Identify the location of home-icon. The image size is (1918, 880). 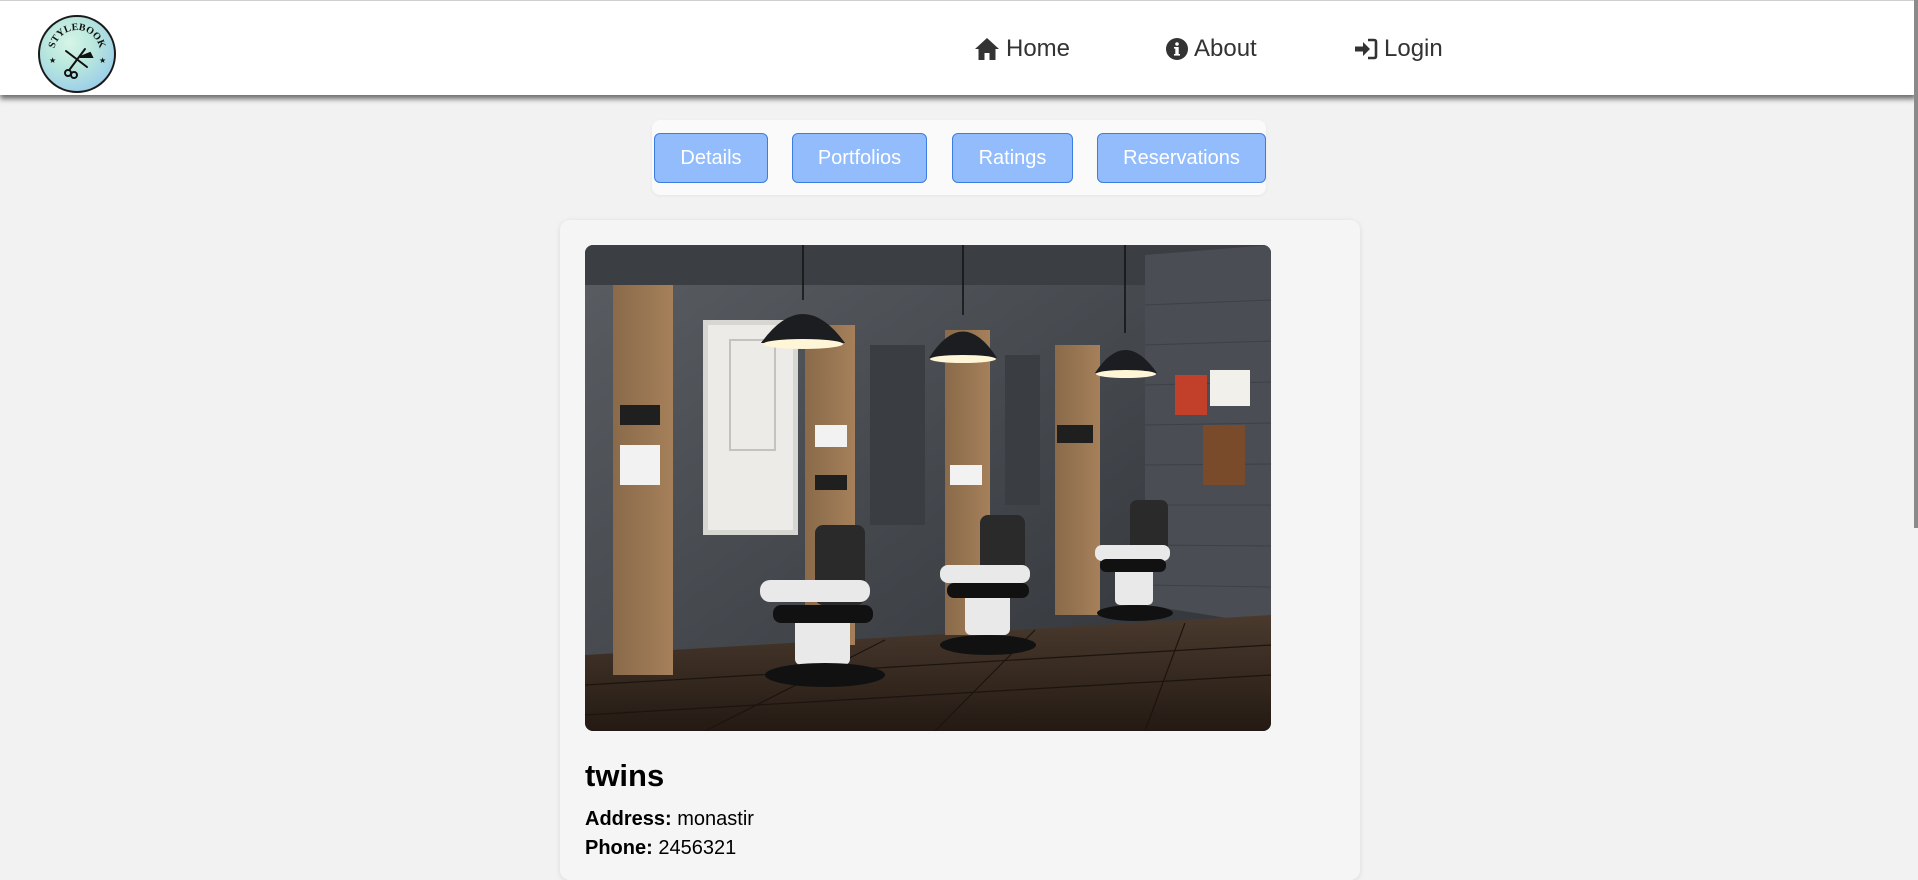
(987, 49).